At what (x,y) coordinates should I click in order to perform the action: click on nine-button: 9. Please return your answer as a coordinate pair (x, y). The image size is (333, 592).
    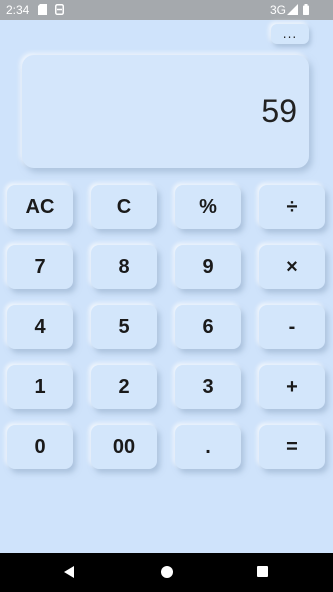
    Looking at the image, I should click on (208, 267).